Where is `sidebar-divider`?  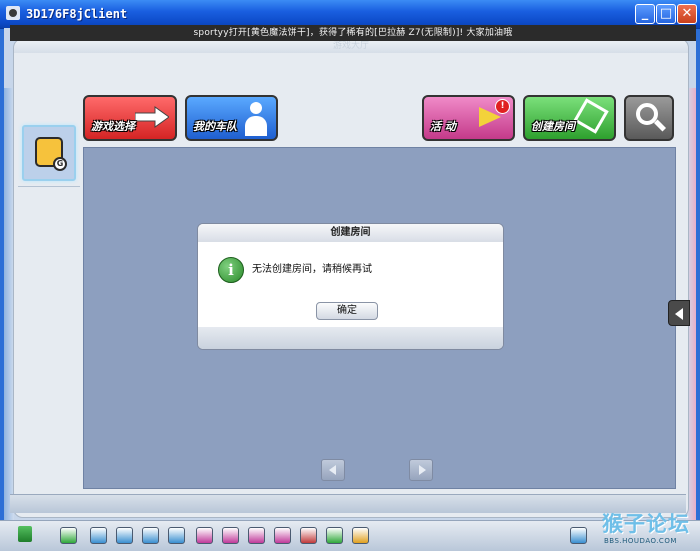 sidebar-divider is located at coordinates (49, 186).